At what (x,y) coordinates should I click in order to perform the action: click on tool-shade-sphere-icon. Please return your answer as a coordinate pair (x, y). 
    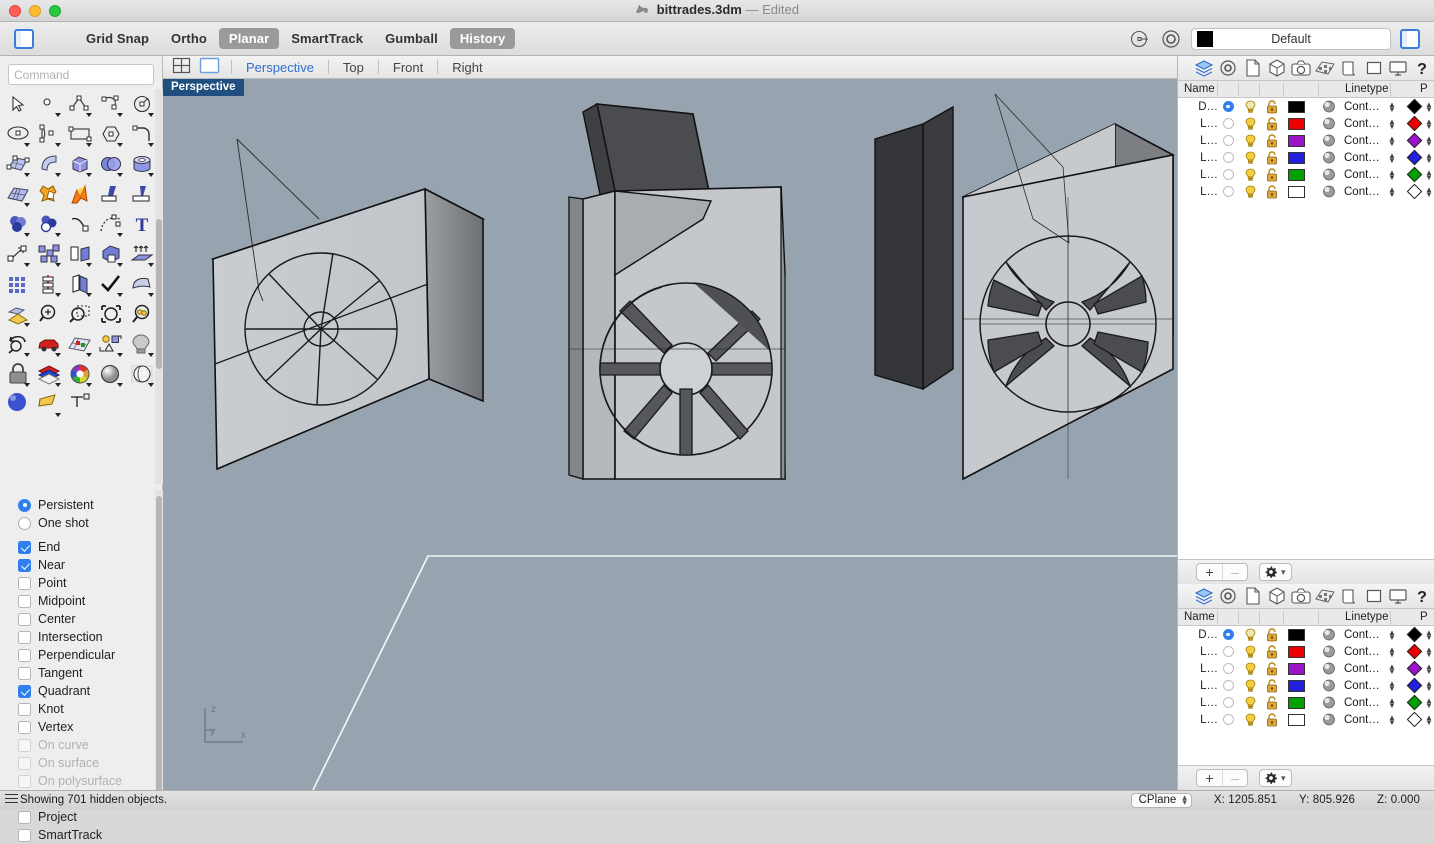
    Looking at the image, I should click on (110, 374).